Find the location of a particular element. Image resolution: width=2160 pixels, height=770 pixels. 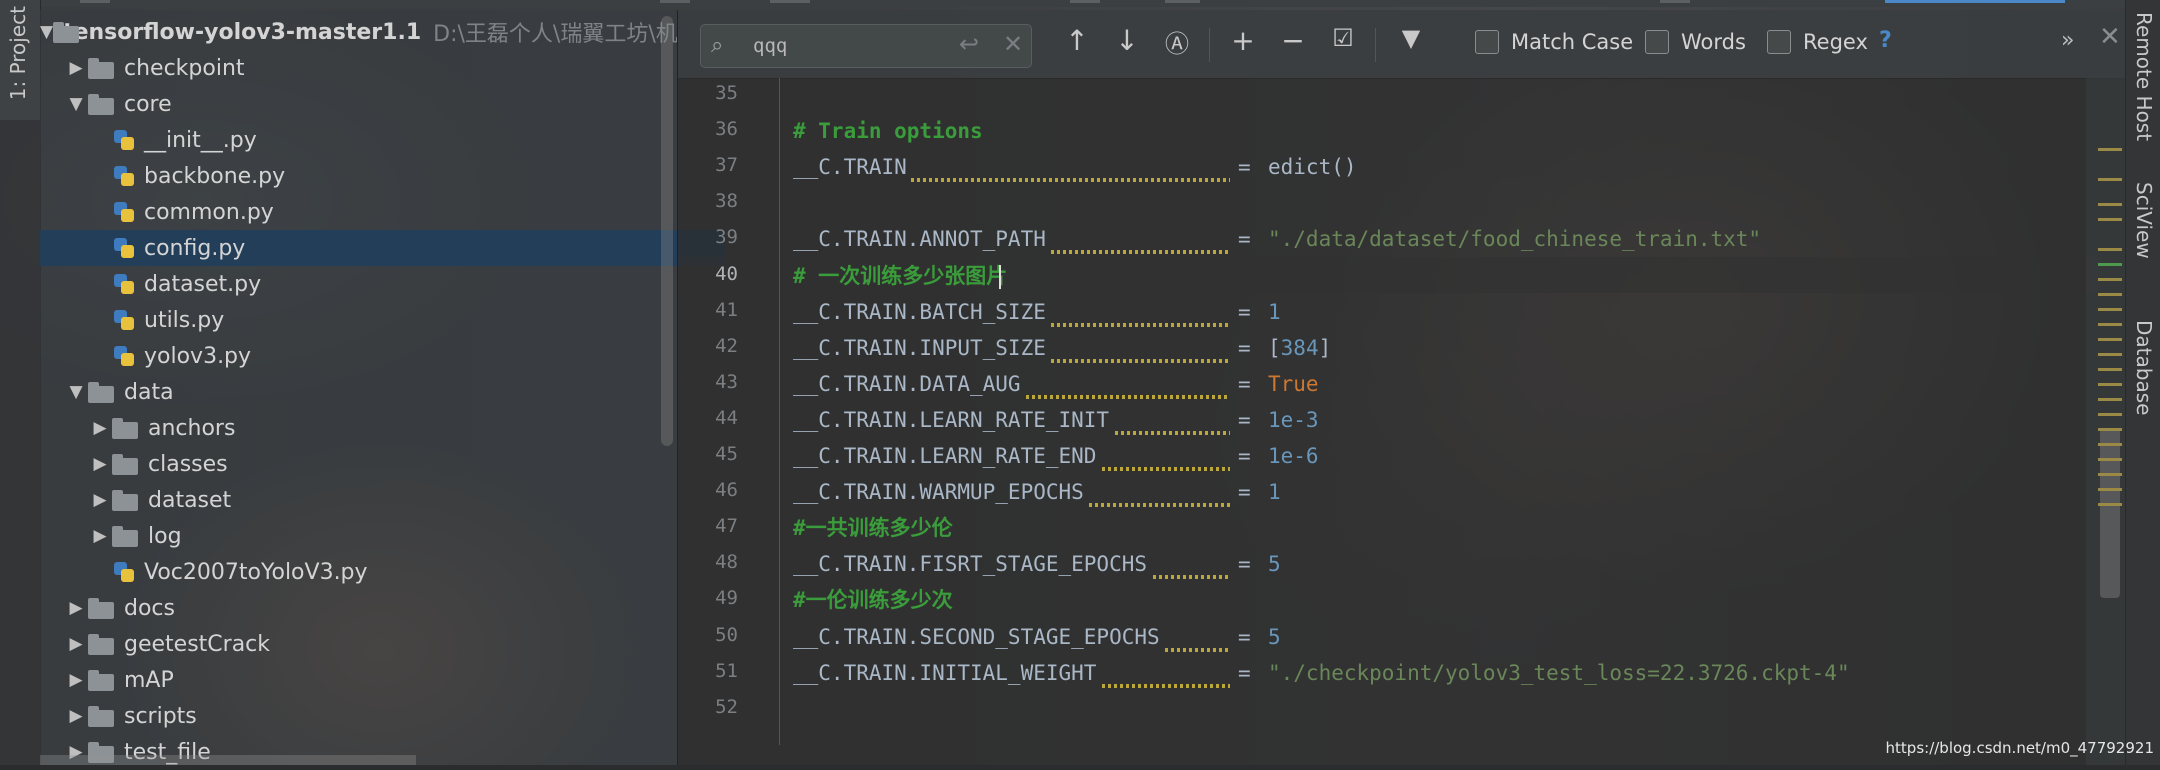

tree-file-item: yolov3.py is located at coordinates (382, 356).